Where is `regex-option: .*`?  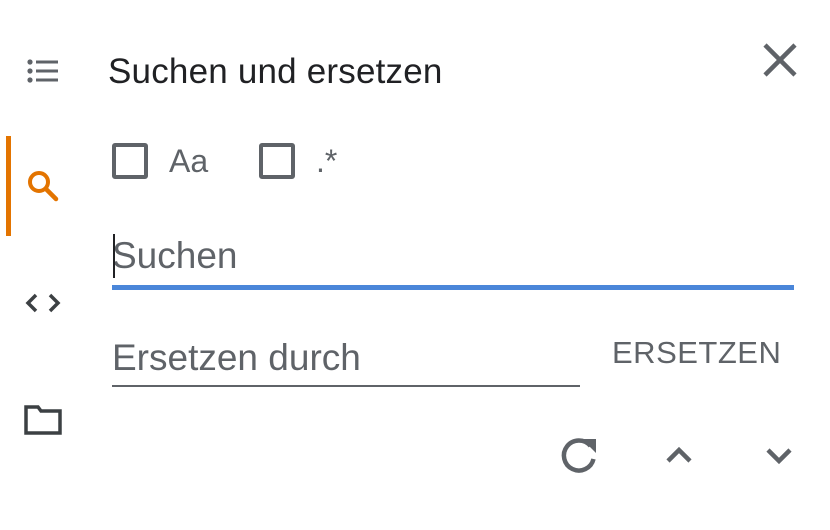 regex-option: .* is located at coordinates (298, 161).